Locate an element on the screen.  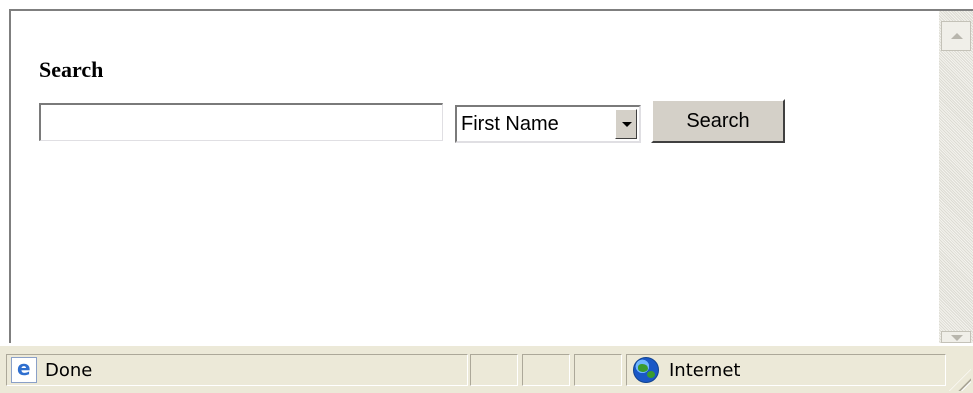
chevron-down-icon is located at coordinates (626, 124).